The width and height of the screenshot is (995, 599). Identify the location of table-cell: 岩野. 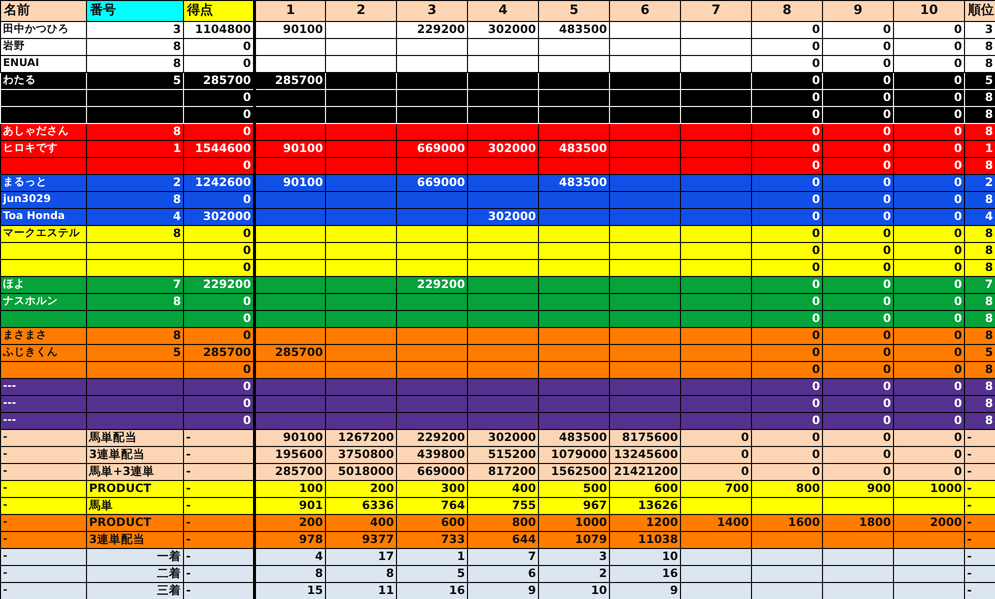
(43, 46).